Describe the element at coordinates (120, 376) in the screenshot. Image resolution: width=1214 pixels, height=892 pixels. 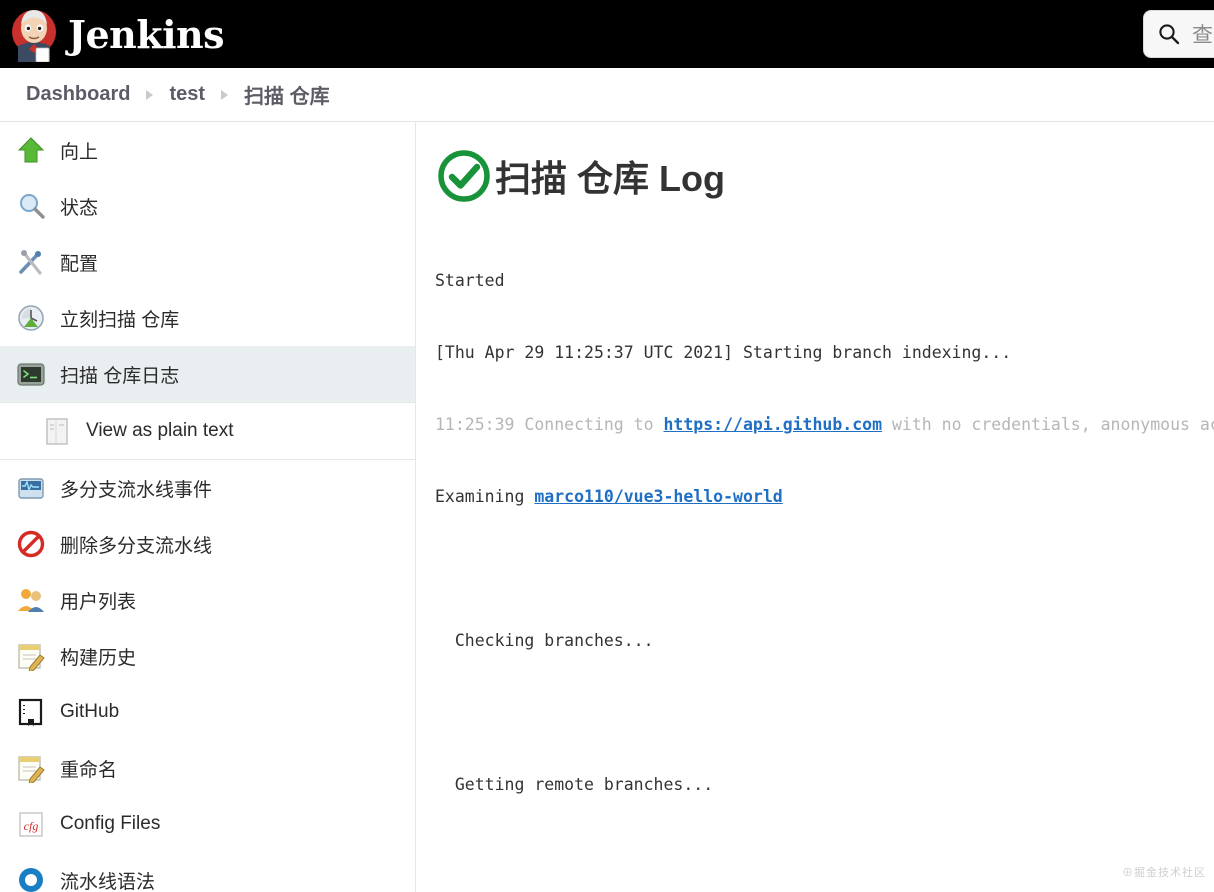
I see `sidebar-item-label: 扫描 仓库日志` at that location.